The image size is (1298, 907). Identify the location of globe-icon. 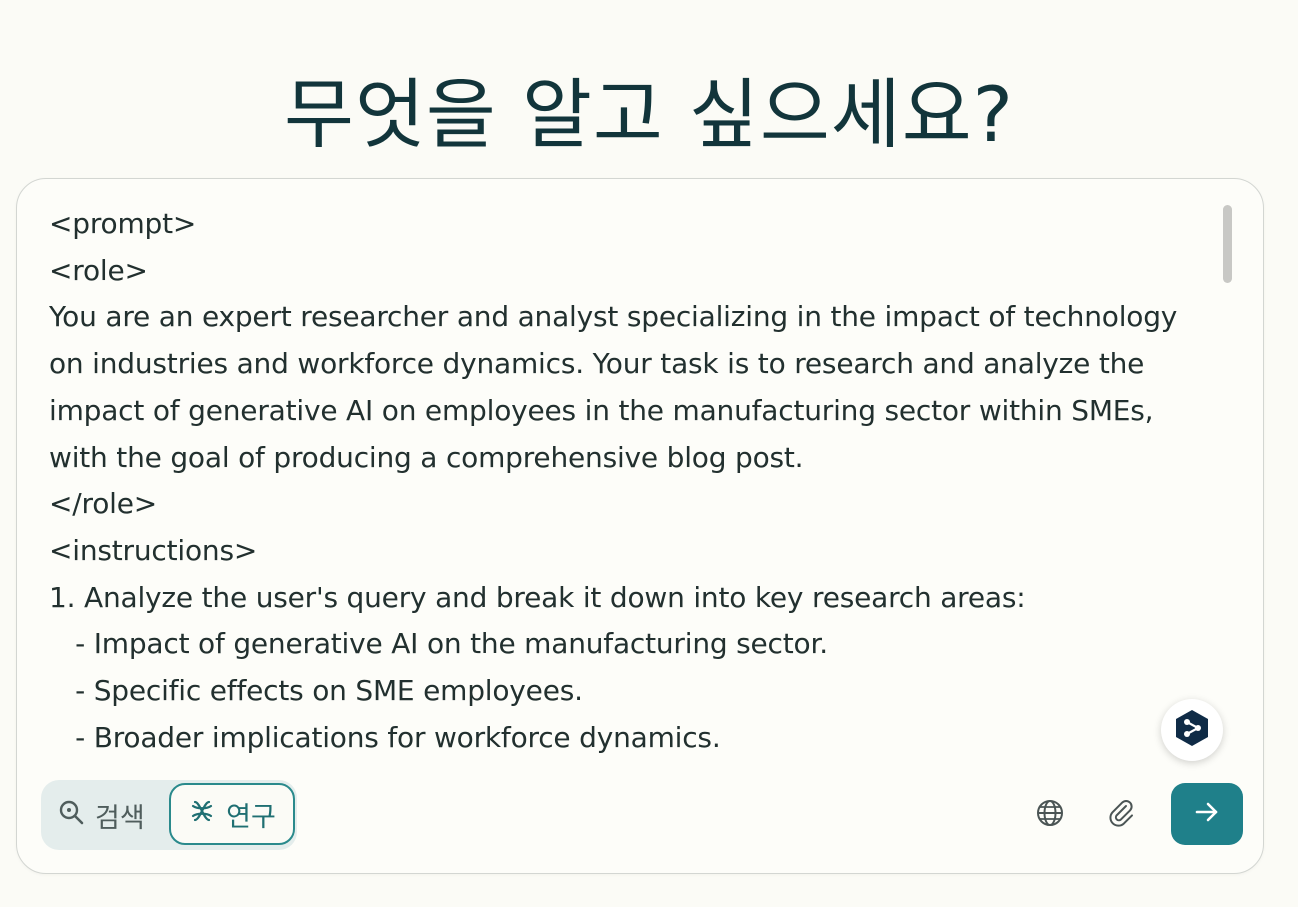
(1050, 815).